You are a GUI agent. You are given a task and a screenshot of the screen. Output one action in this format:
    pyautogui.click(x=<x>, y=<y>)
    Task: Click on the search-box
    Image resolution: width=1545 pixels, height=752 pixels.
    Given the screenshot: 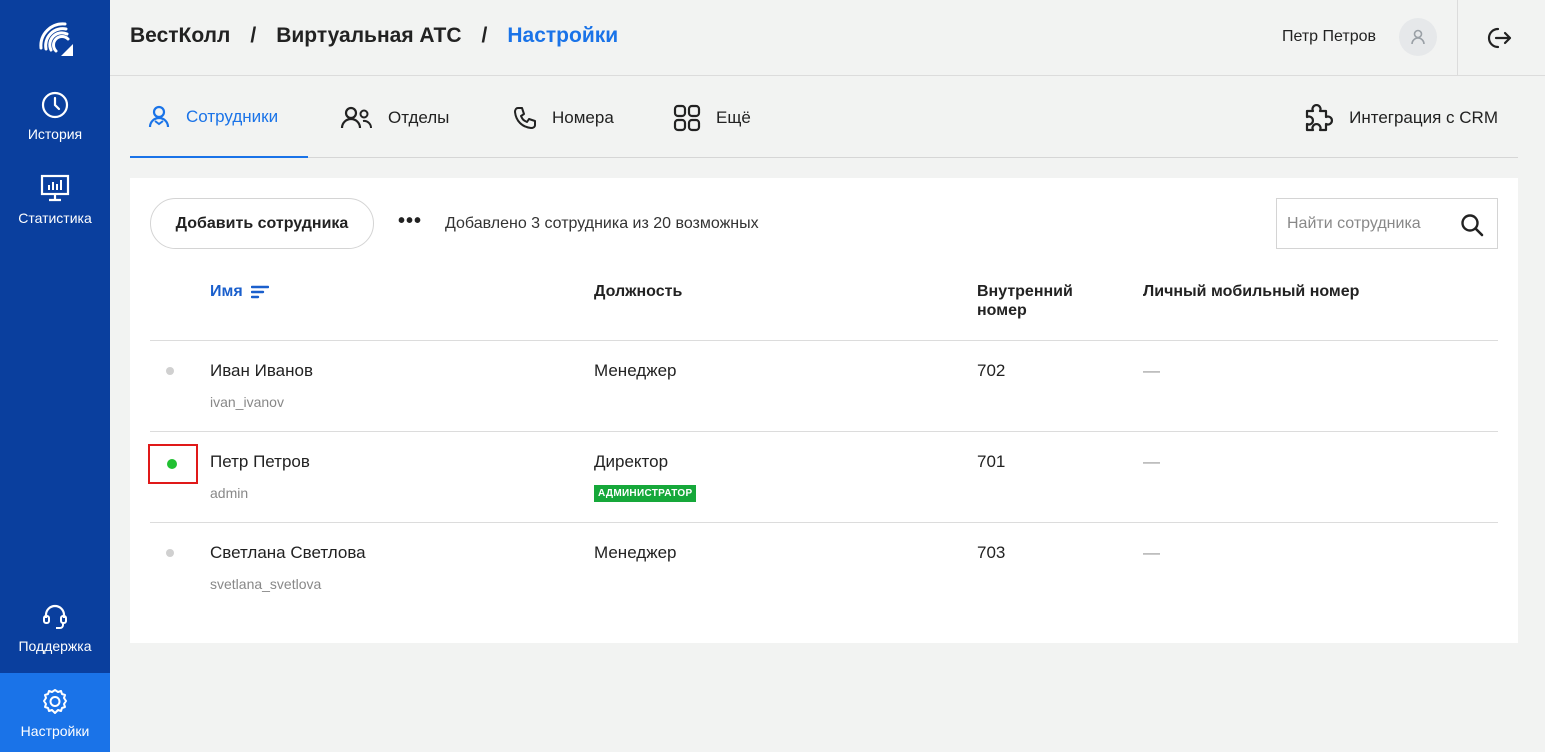 What is the action you would take?
    pyautogui.click(x=1387, y=223)
    